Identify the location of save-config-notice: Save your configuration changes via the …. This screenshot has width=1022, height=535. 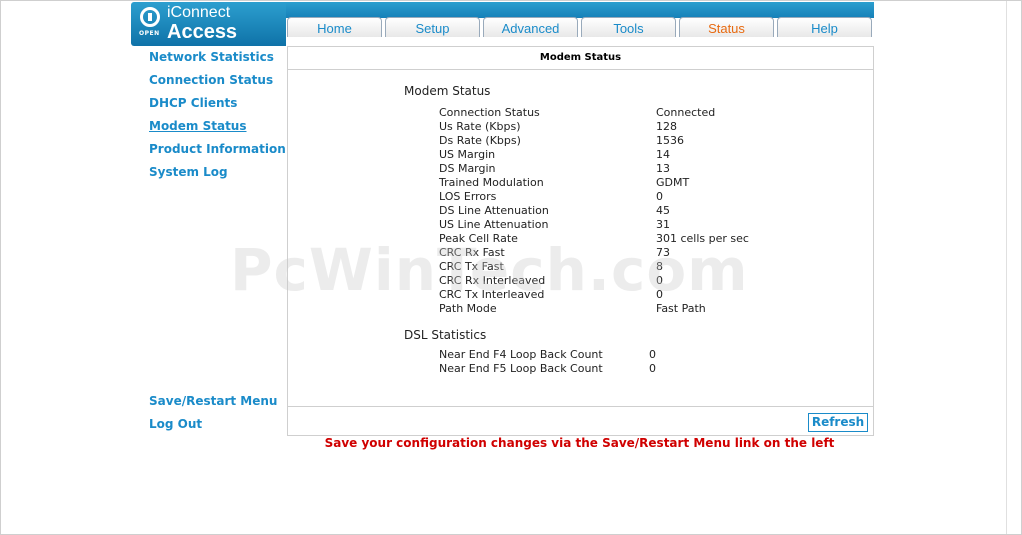
(579, 443).